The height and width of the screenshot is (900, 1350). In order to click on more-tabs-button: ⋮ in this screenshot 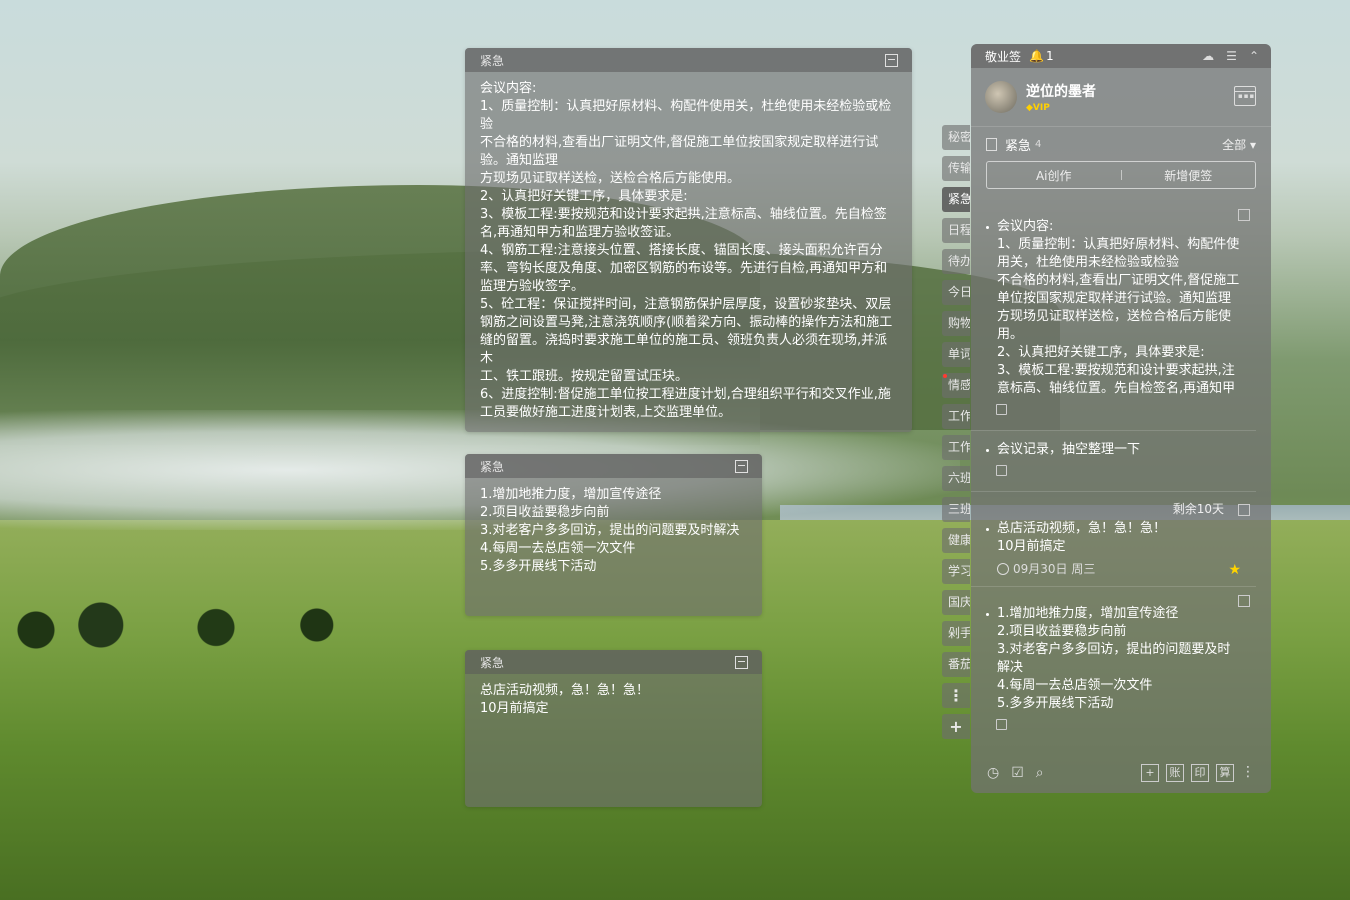, I will do `click(956, 695)`.